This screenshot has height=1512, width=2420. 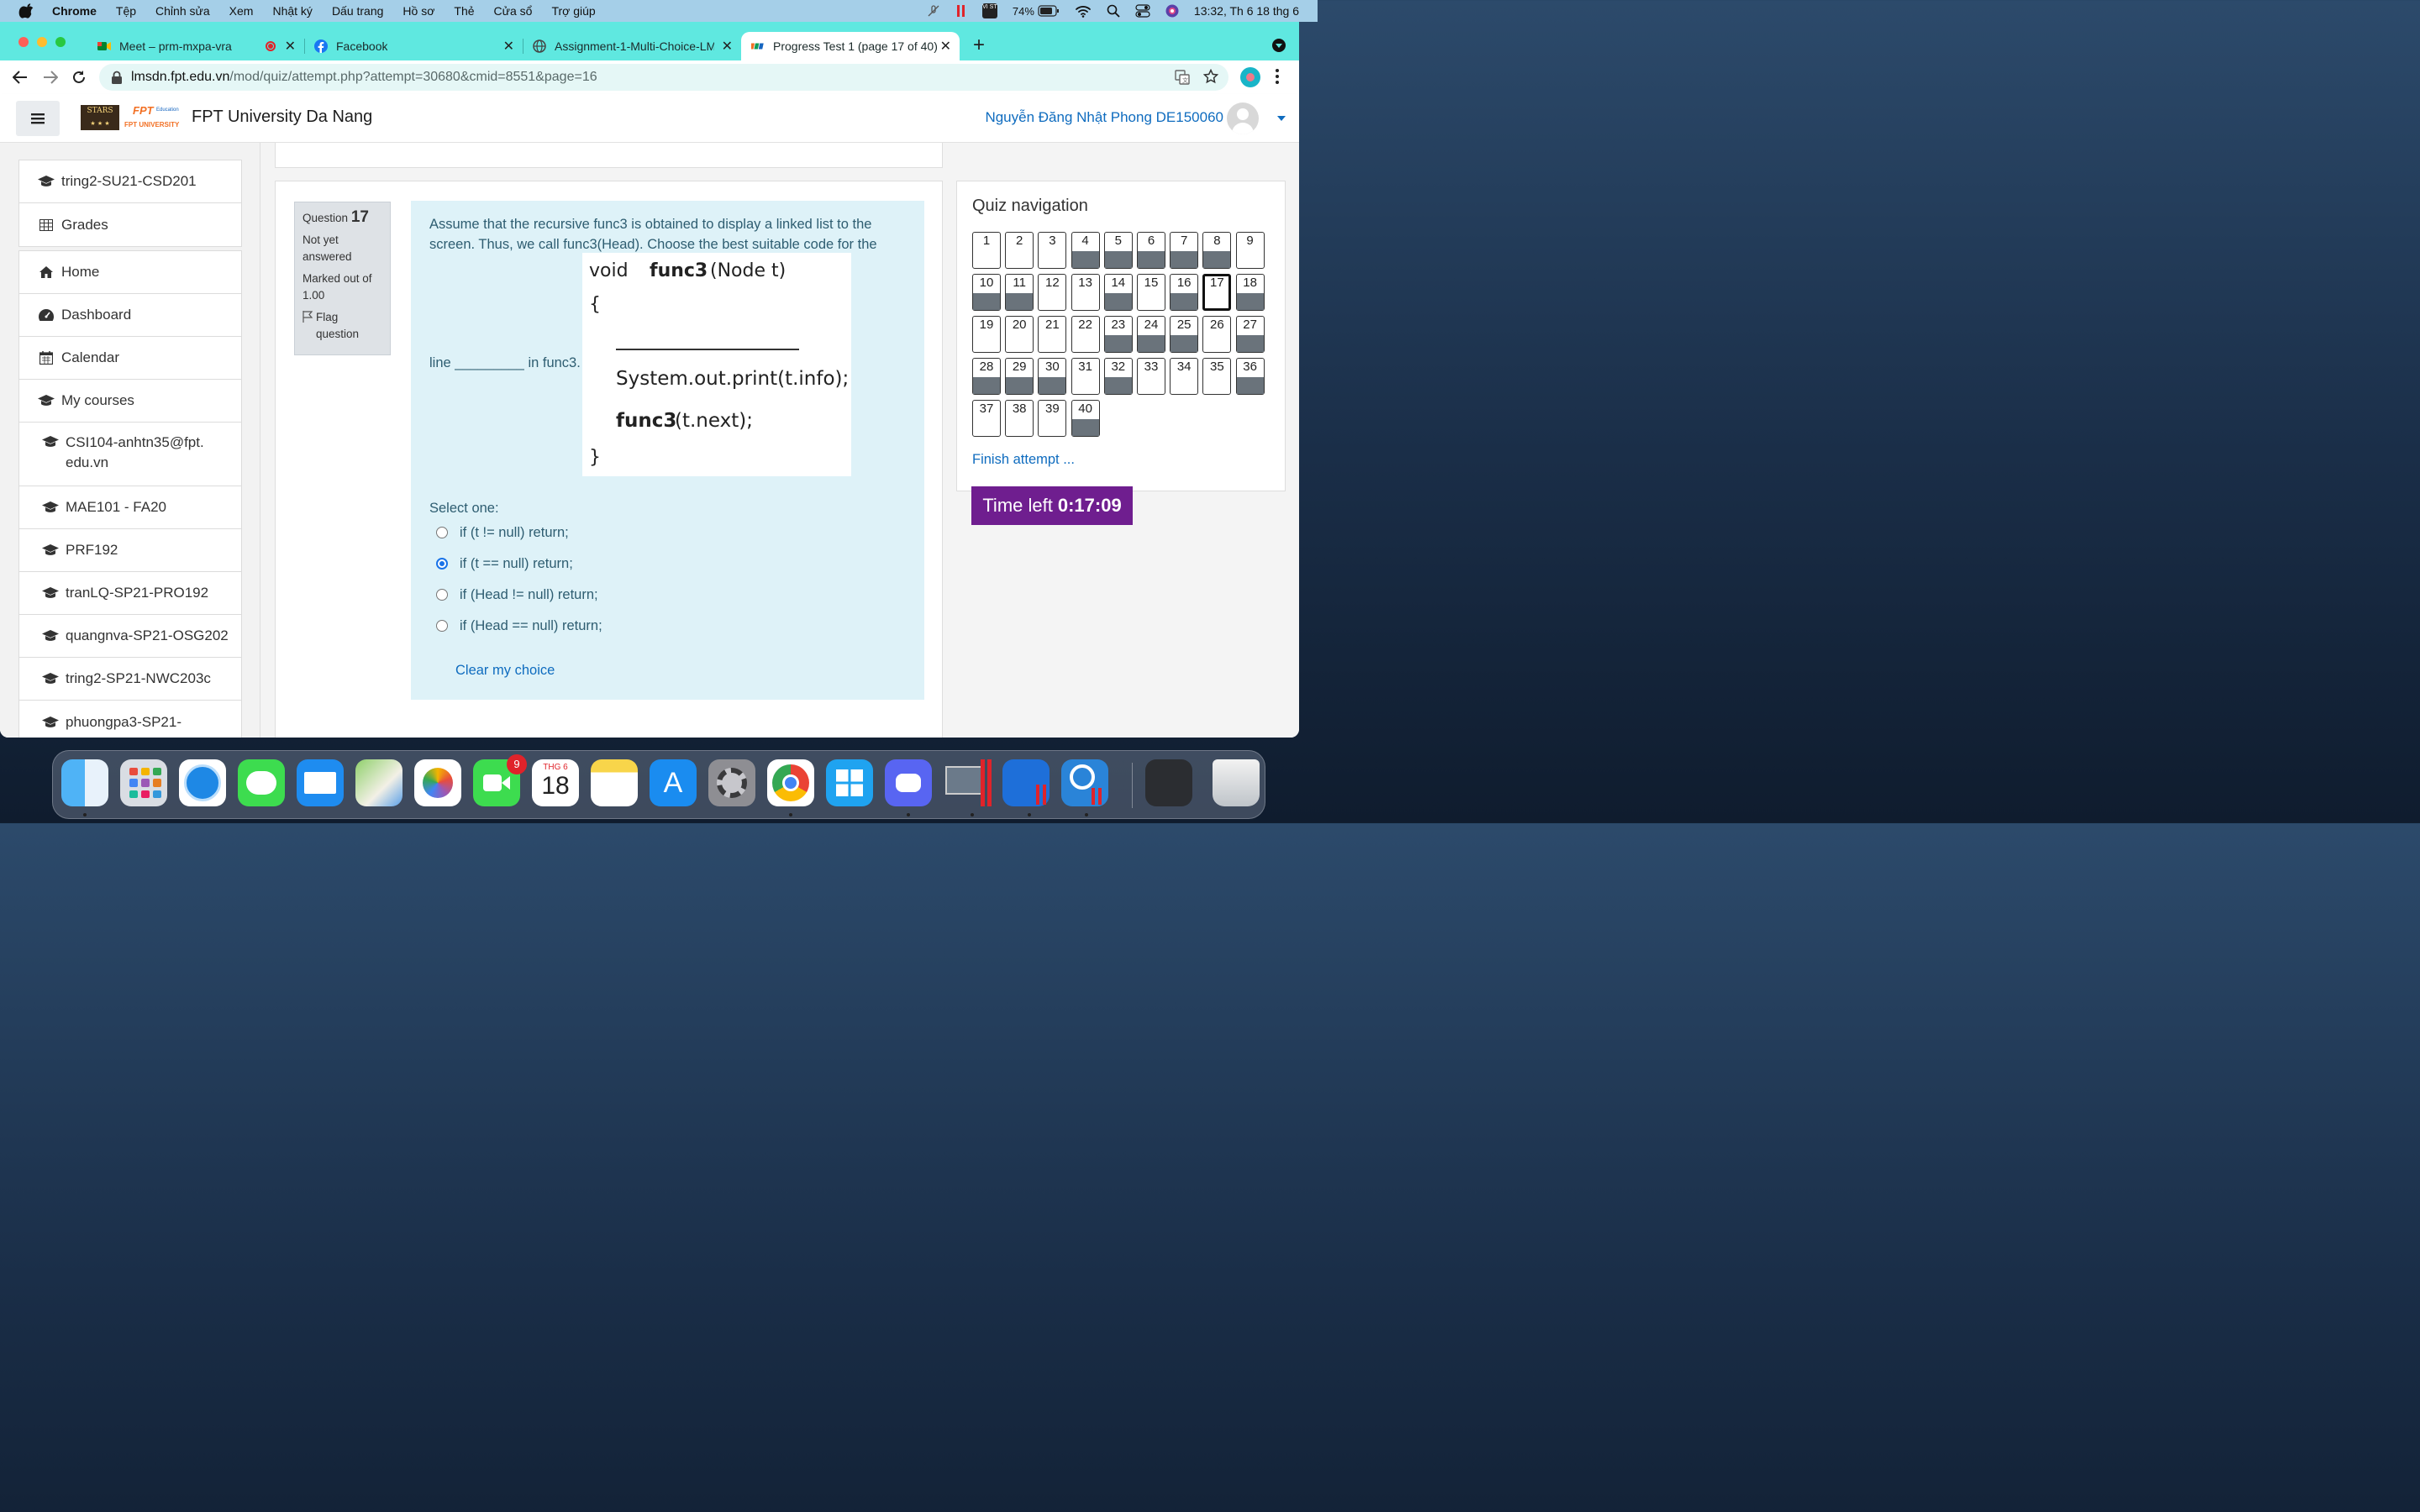 I want to click on quiz-nav-button-37: 37, so click(x=987, y=418).